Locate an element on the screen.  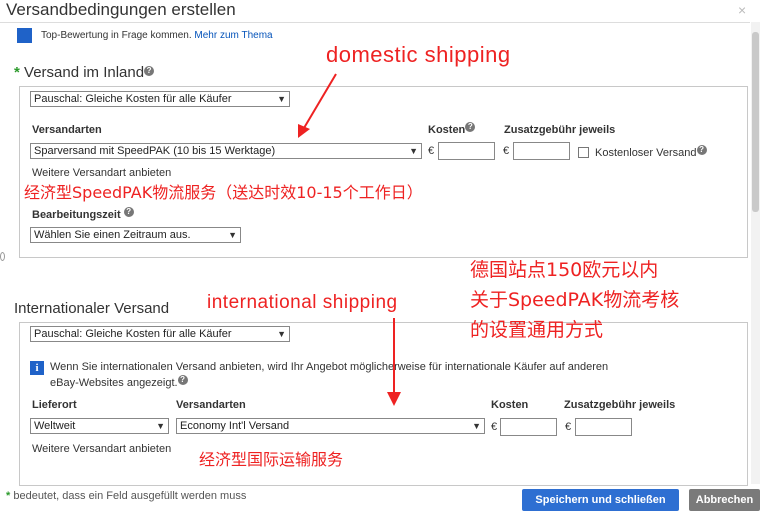
domestic-more-service-link: Weitere Versandart anbieten is located at coordinates (101, 173).